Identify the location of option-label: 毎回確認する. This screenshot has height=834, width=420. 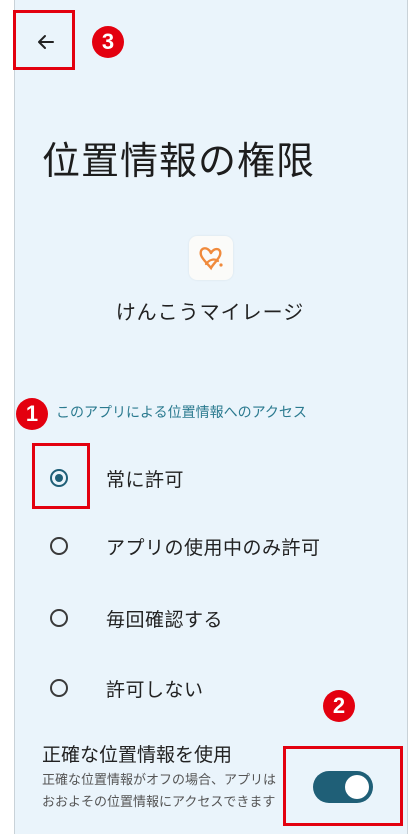
(165, 619).